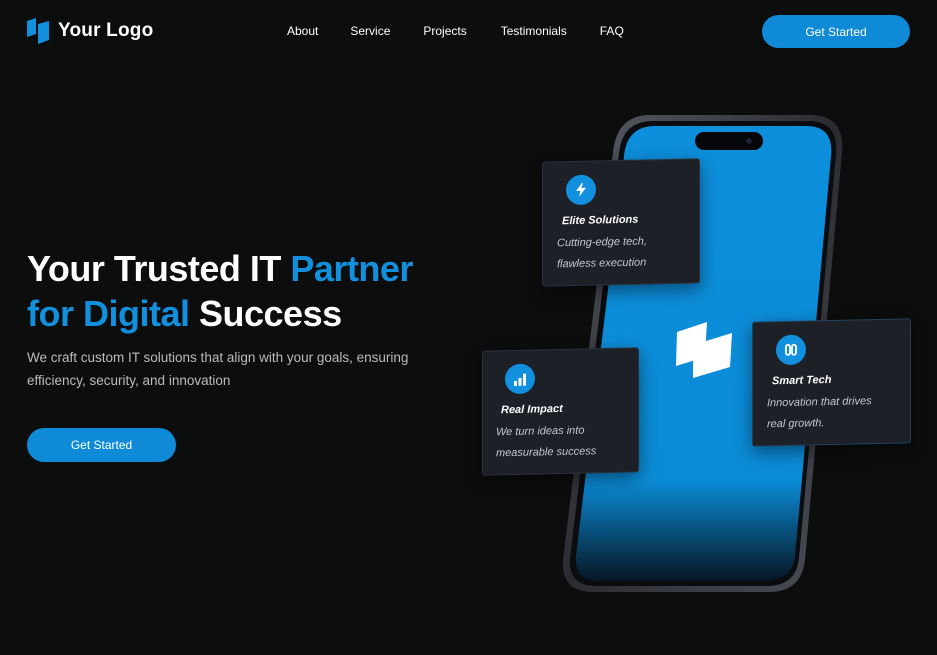 This screenshot has height=655, width=937. I want to click on card-desc-line: real growth., so click(796, 424).